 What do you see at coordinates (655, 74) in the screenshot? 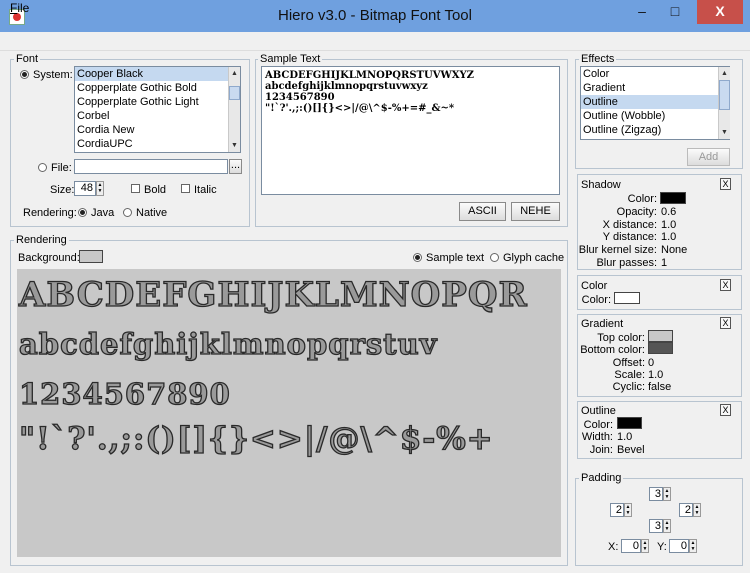
I see `effect-list-item: Color` at bounding box center [655, 74].